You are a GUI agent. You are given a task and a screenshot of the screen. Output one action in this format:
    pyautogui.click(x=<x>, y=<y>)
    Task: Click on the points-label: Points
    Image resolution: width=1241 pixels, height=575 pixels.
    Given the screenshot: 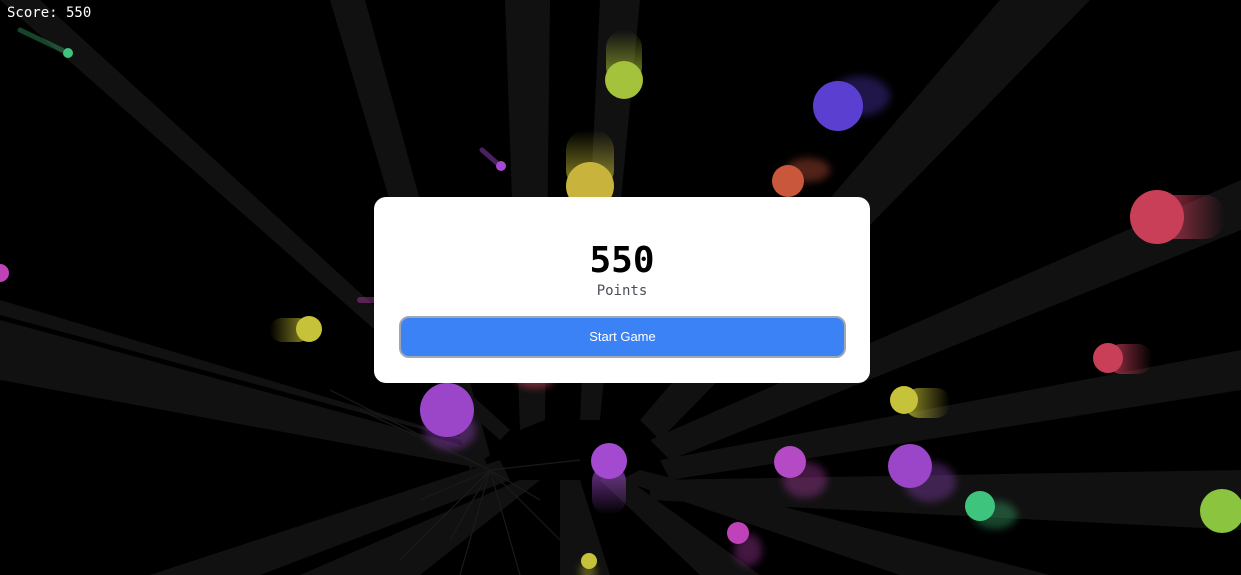 What is the action you would take?
    pyautogui.click(x=622, y=291)
    